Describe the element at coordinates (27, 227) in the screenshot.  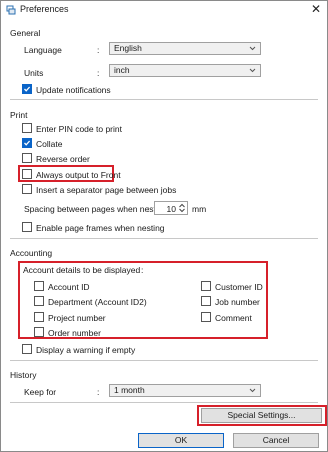
I see `page-frames-checkbox` at that location.